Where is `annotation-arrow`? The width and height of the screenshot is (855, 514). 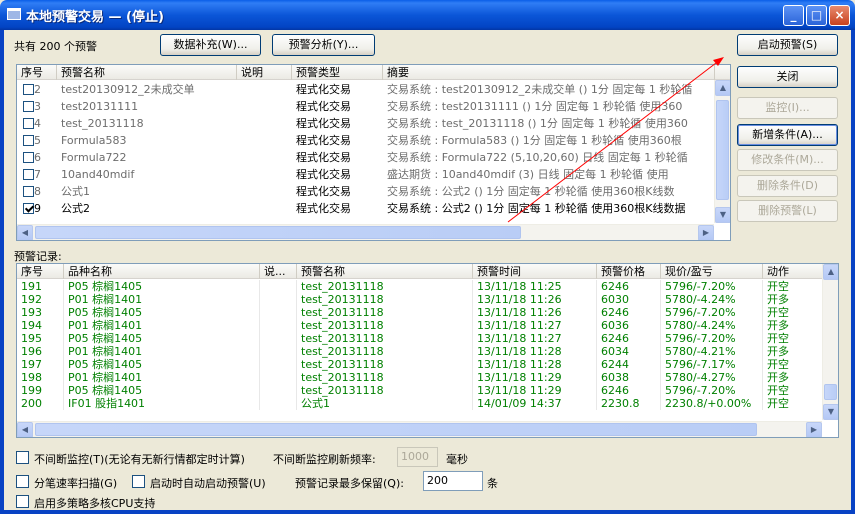 annotation-arrow is located at coordinates (615, 140).